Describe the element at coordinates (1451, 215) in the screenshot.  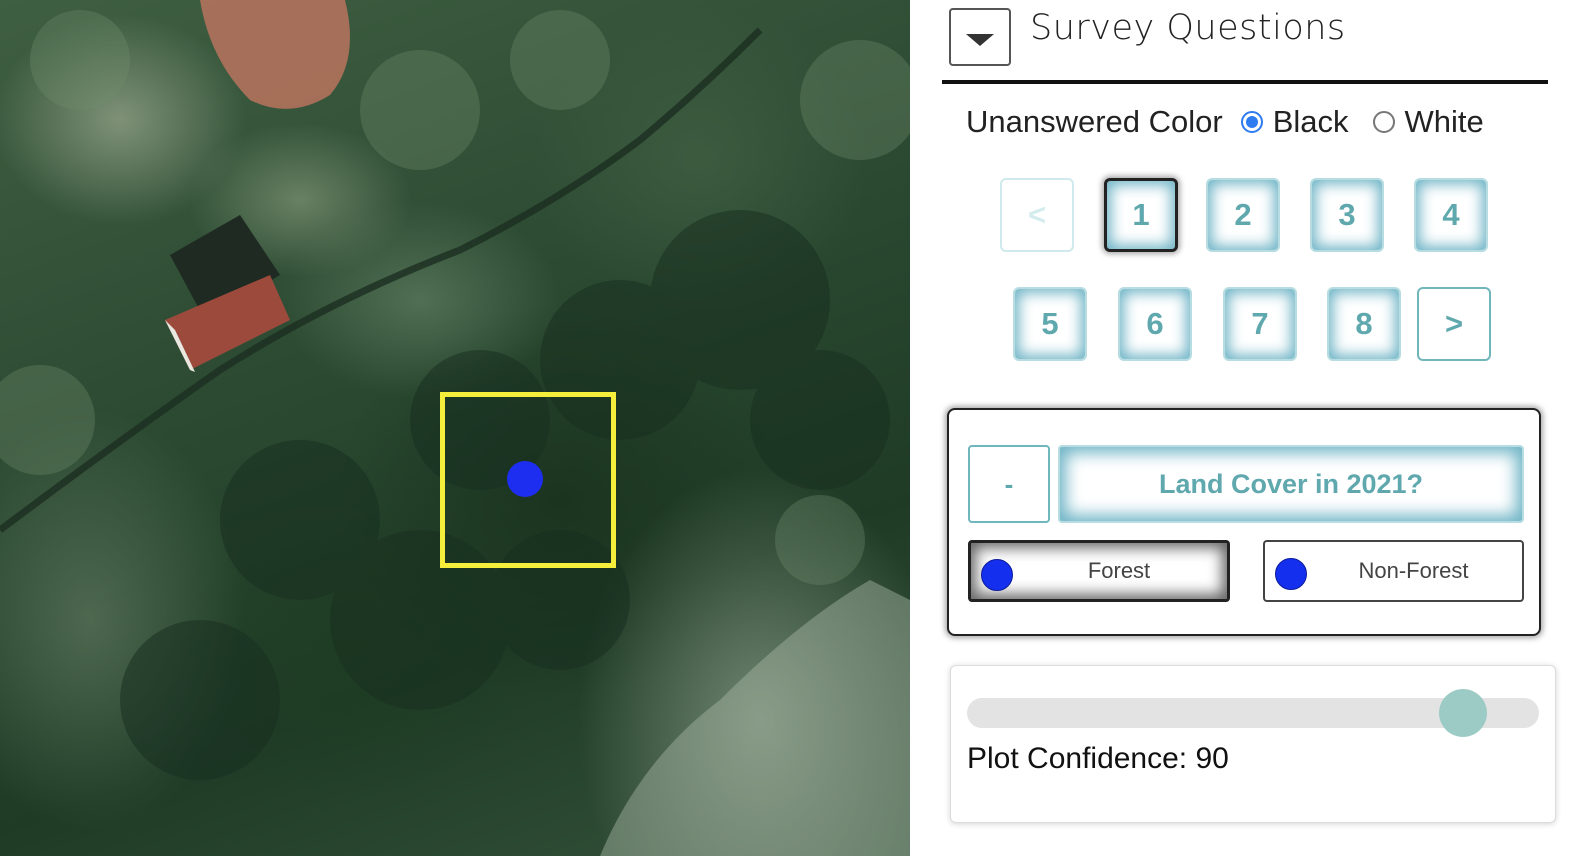
I see `question-page-4: 4` at that location.